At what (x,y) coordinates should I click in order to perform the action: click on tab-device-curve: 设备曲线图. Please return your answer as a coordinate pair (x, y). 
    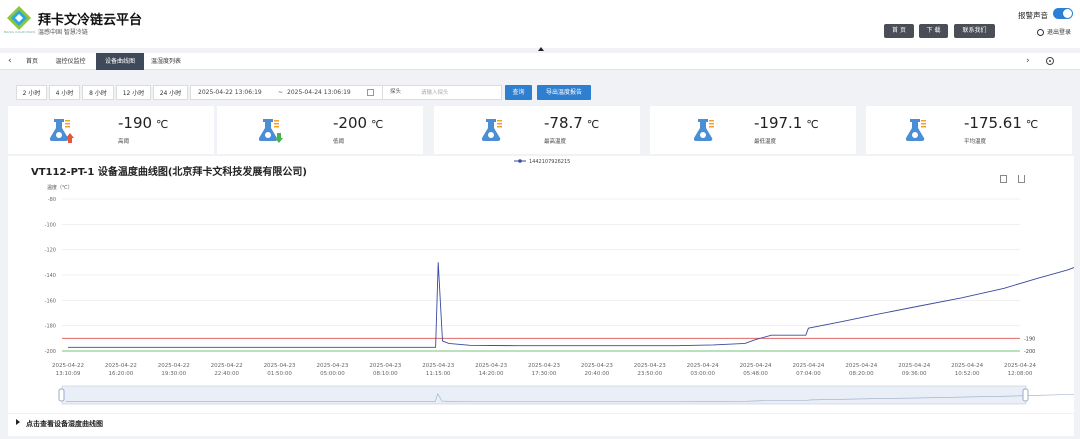
    Looking at the image, I should click on (120, 61).